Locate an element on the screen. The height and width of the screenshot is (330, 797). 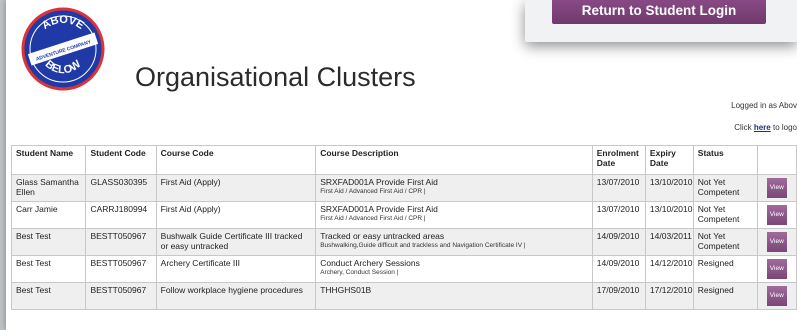
cell-enrolment-date: 17/09/2010 is located at coordinates (618, 296).